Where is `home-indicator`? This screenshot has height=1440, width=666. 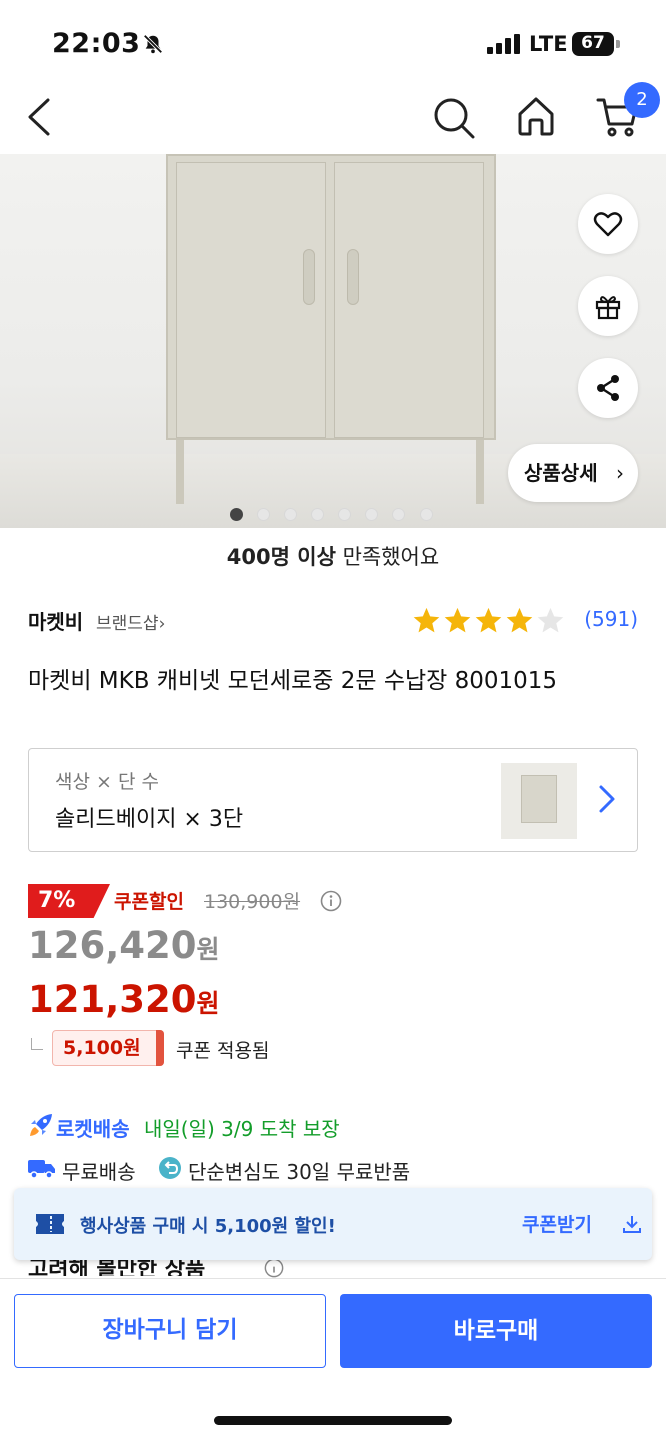
home-indicator is located at coordinates (333, 1420).